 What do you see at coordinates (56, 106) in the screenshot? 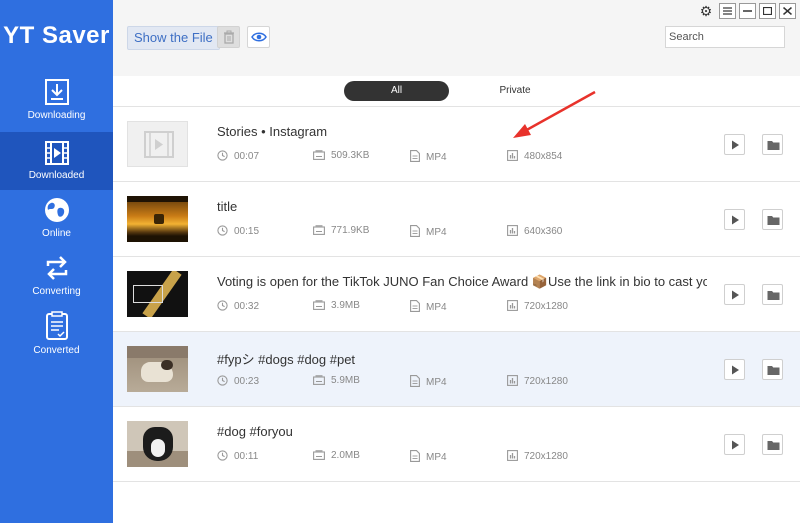
I see `sidebar-item-downloading: Downloading` at bounding box center [56, 106].